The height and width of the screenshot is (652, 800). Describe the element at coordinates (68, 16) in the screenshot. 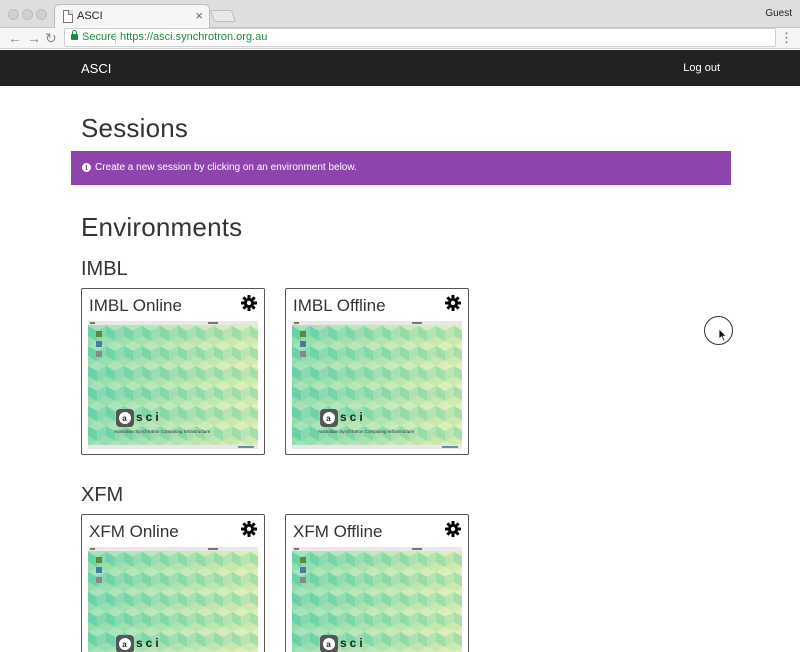

I see `page-icon` at that location.